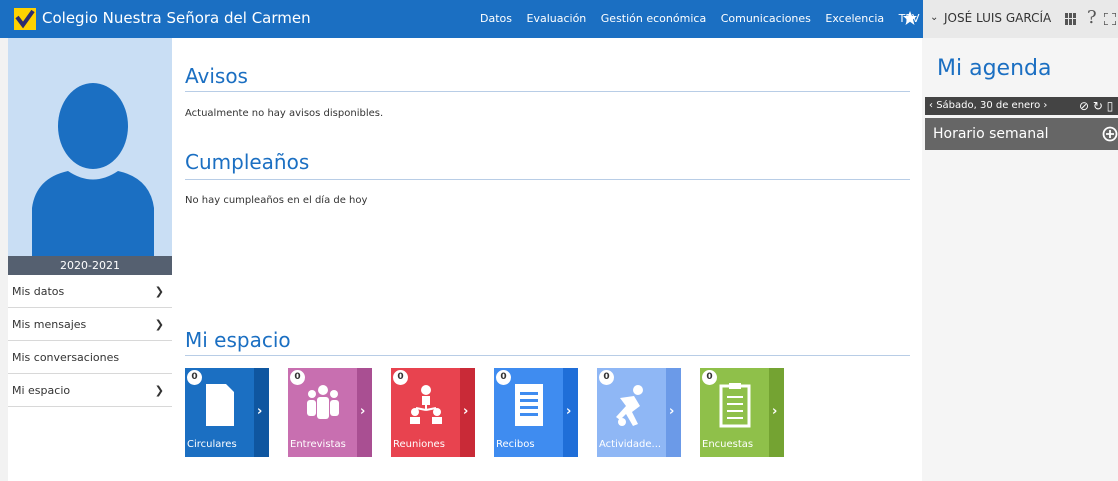 This screenshot has height=481, width=1118. I want to click on school-logo-icon, so click(25, 19).